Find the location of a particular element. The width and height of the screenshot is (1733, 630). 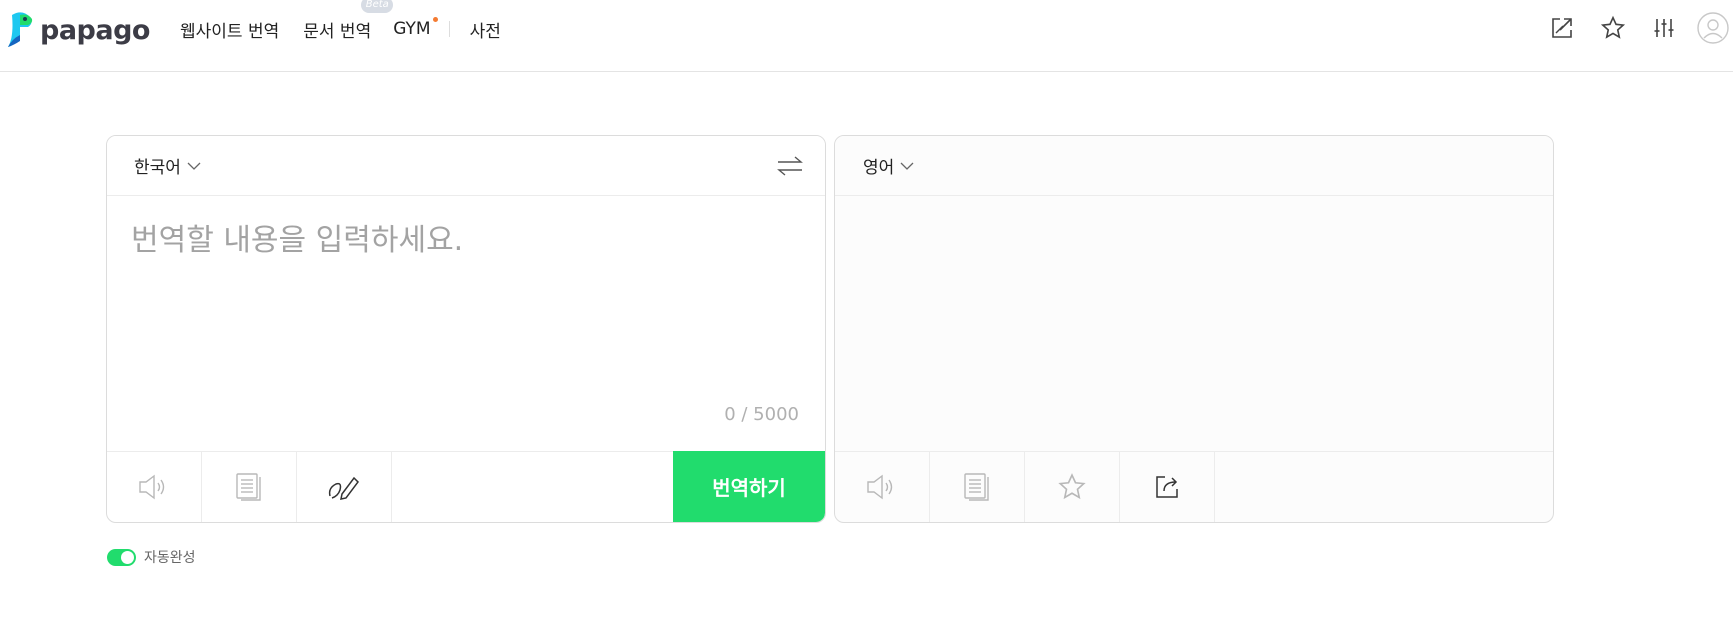

source-text-input is located at coordinates (461, 331).